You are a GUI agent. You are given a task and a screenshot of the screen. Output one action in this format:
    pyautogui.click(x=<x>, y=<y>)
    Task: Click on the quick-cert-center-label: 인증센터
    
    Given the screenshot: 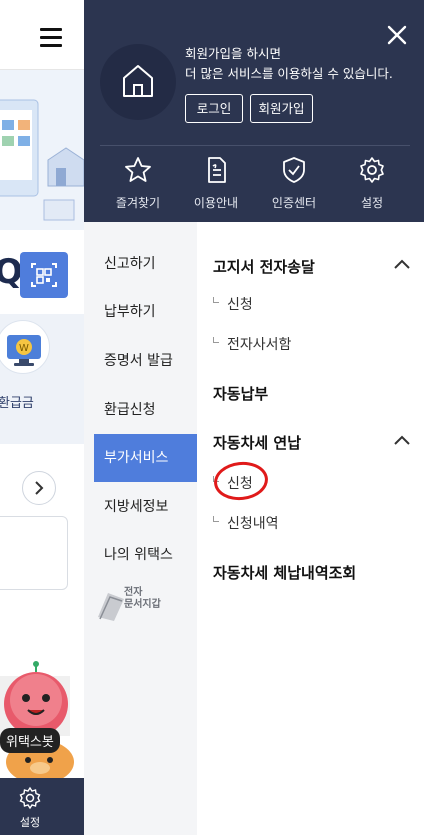 What is the action you would take?
    pyautogui.click(x=294, y=203)
    